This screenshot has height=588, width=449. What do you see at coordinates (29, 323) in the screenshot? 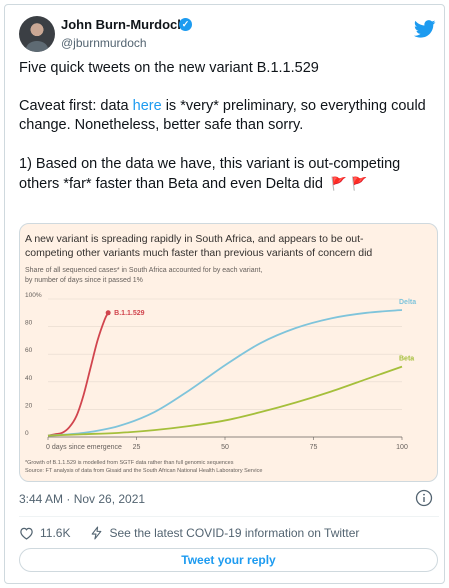
I see `y-tick-label: 80` at bounding box center [29, 323].